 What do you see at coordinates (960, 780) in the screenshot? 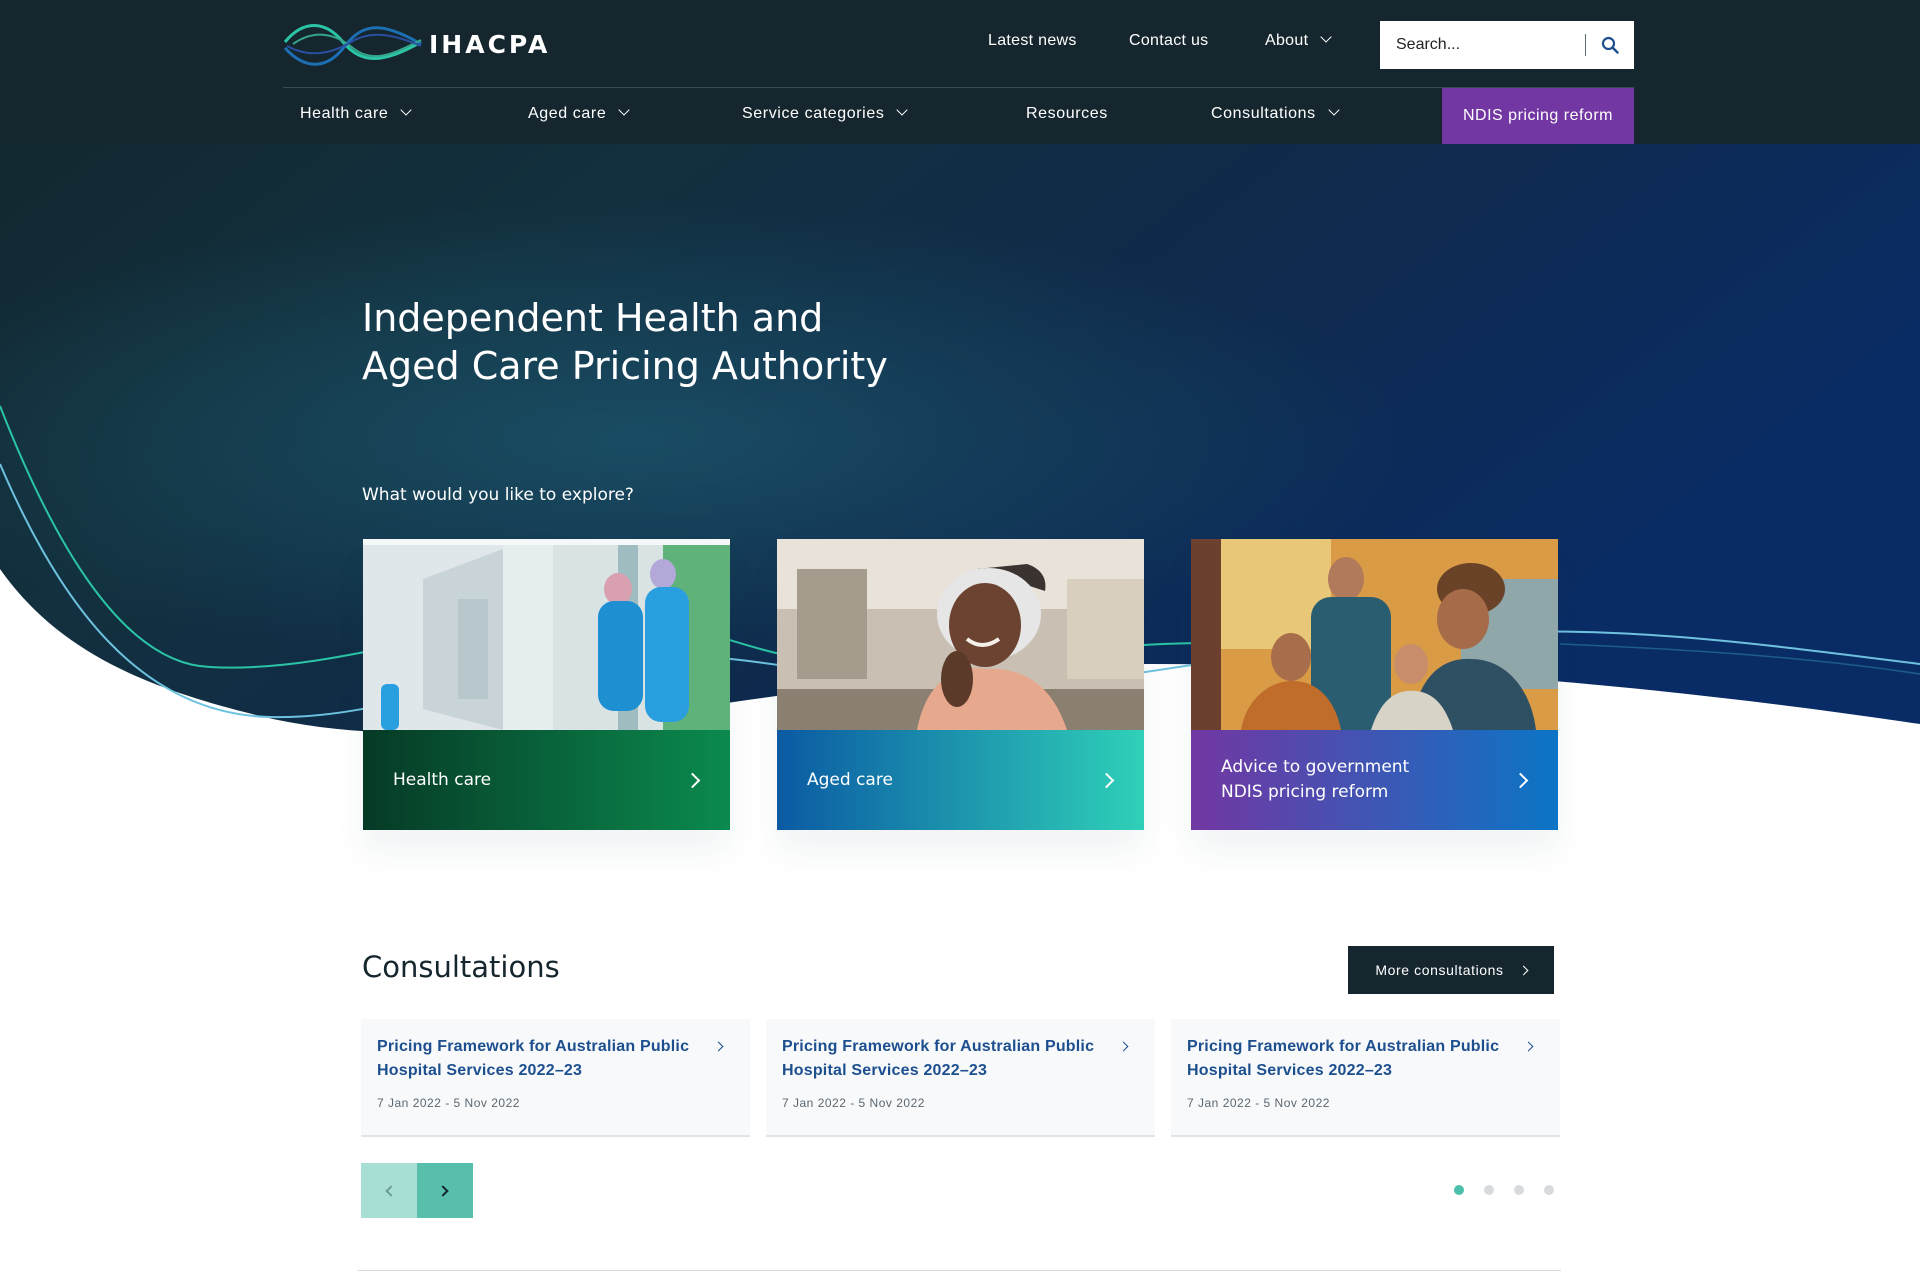
I see `aged-care-card-bar: Aged care` at bounding box center [960, 780].